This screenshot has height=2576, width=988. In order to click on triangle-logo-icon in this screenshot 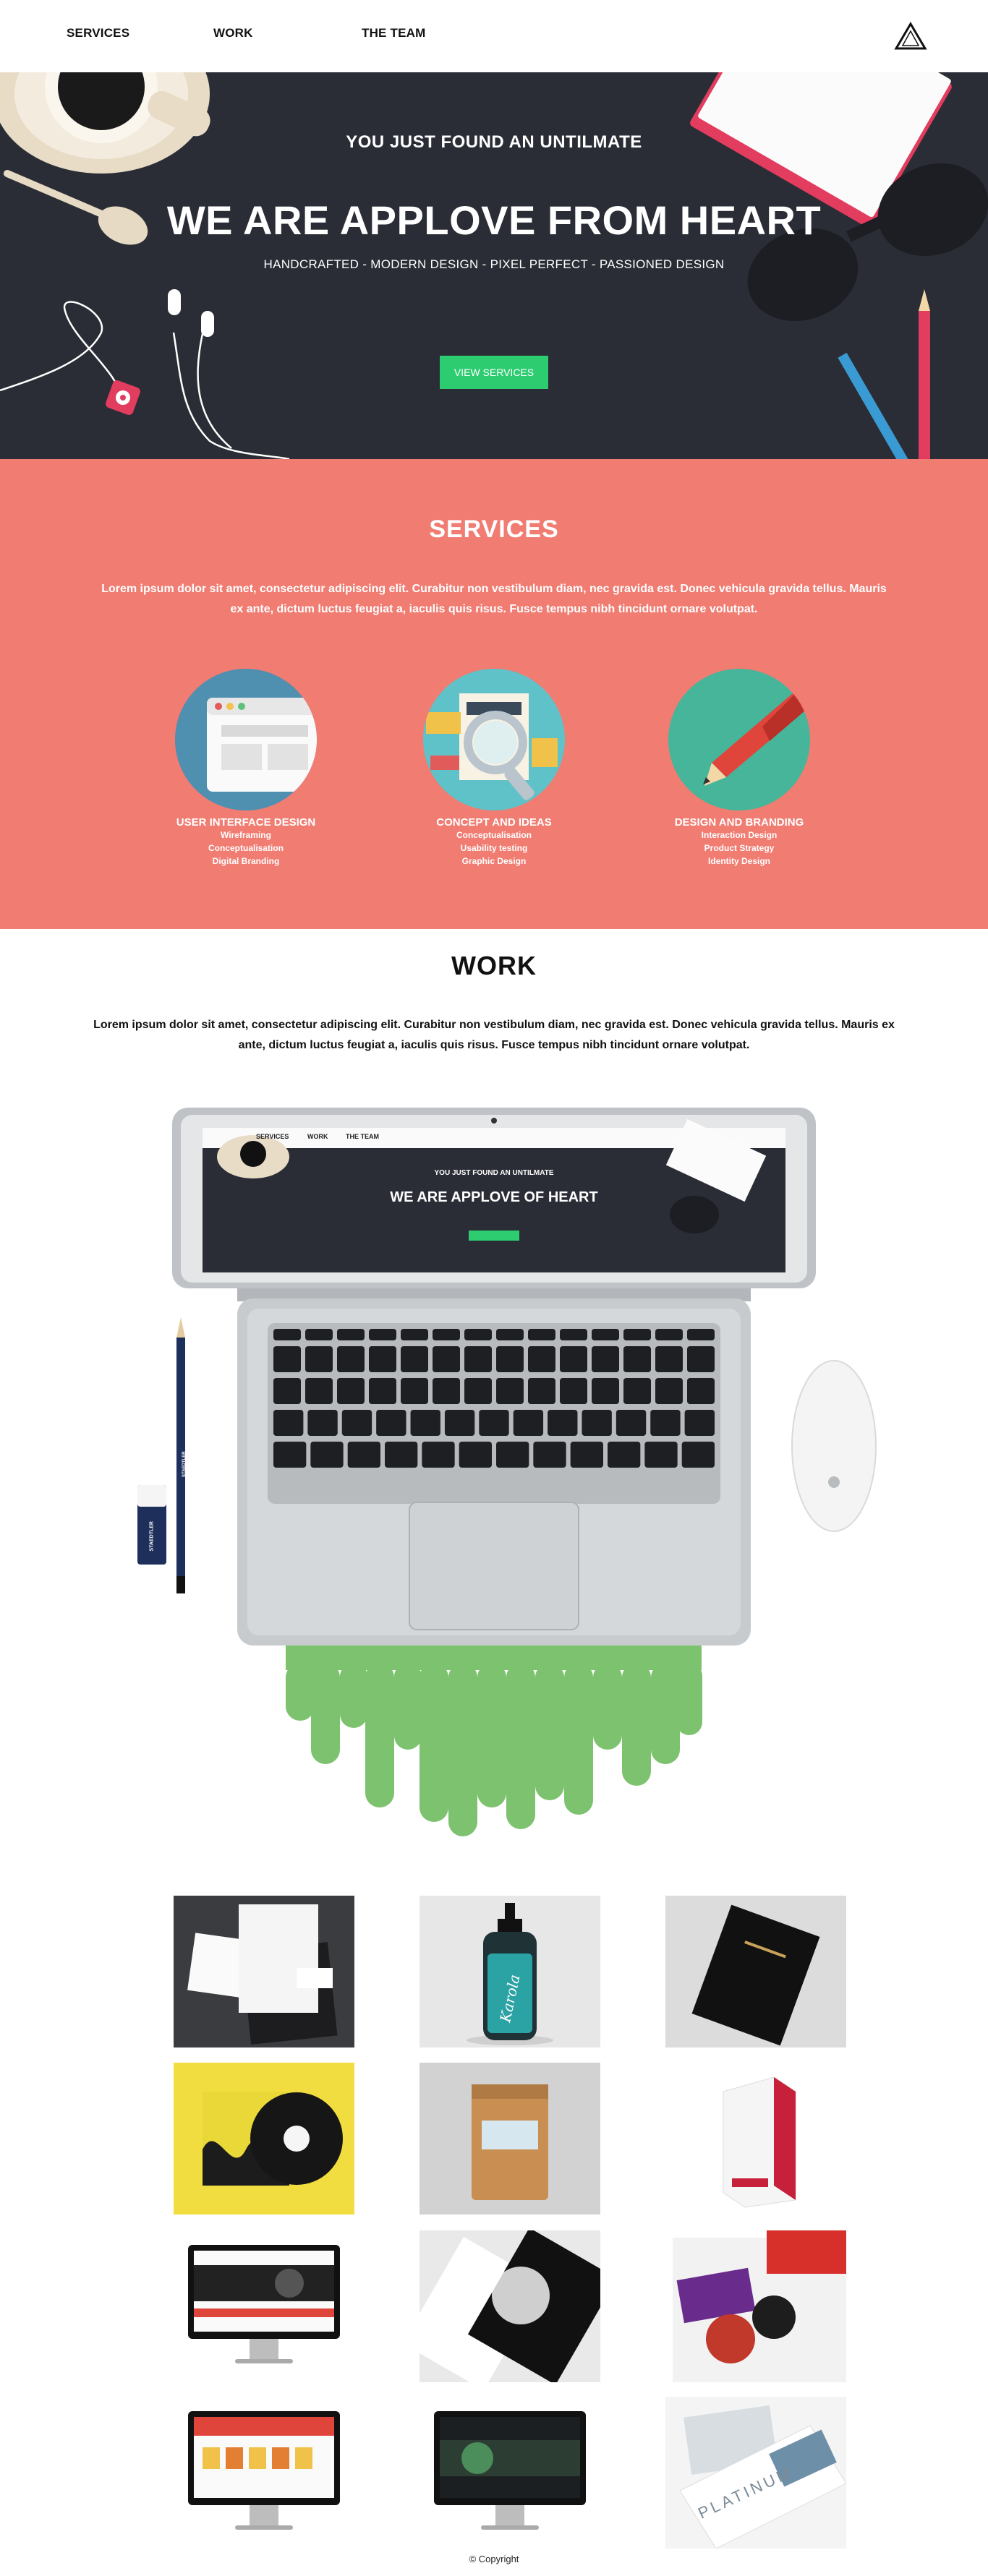, I will do `click(910, 36)`.